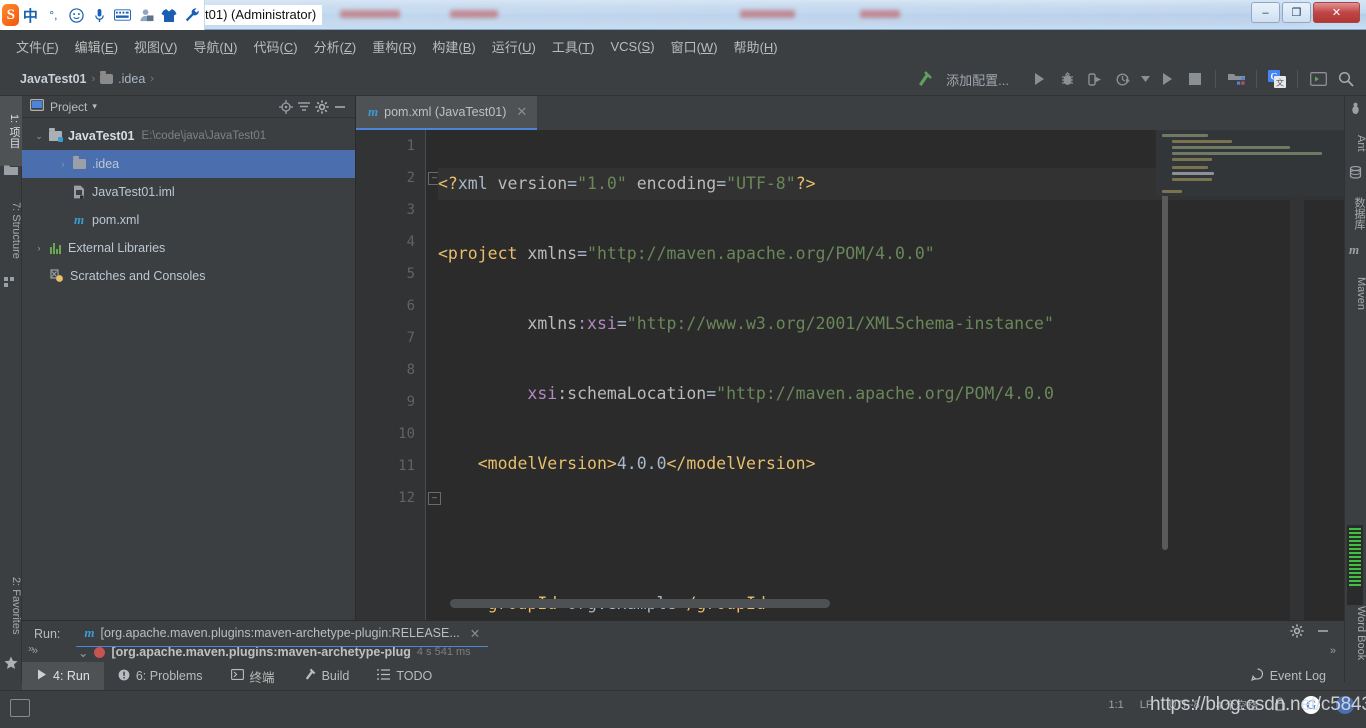 Image resolution: width=1366 pixels, height=728 pixels. I want to click on menu-tools: 工具(T), so click(573, 46).